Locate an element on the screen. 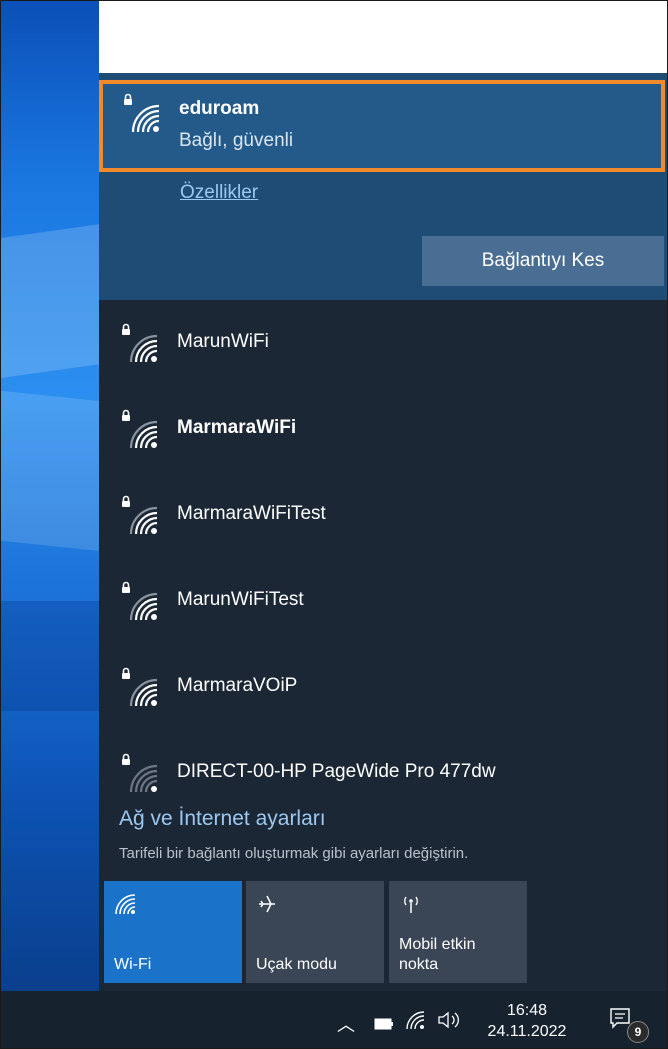  network-name: MarmaraVOiP is located at coordinates (237, 685).